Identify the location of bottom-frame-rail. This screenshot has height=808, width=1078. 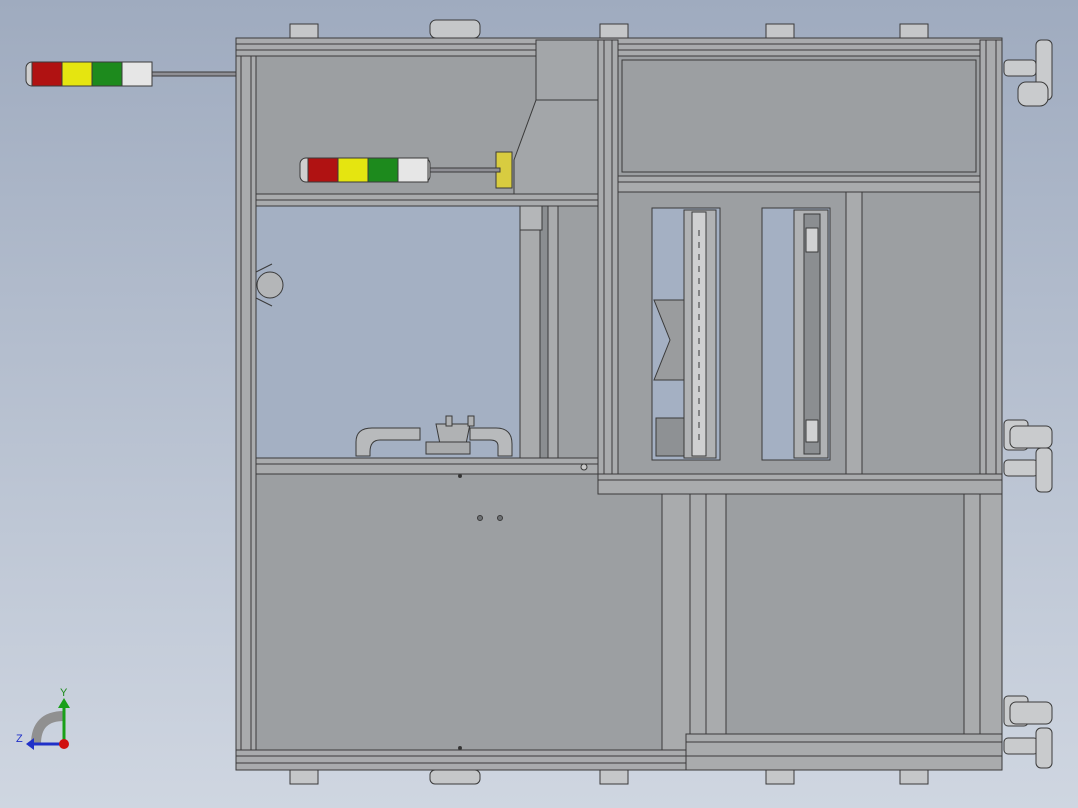
(461, 760).